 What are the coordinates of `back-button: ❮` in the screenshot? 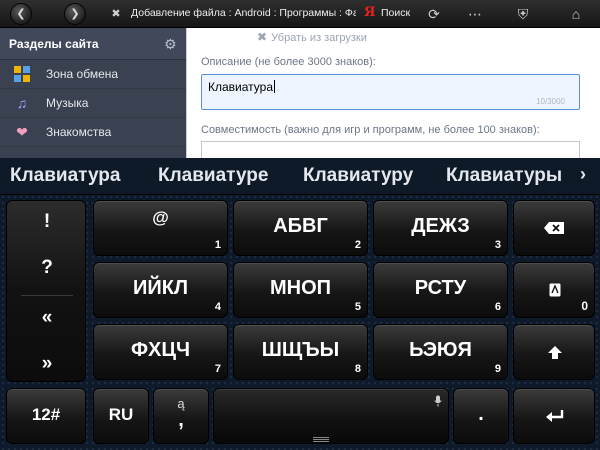 It's located at (21, 14).